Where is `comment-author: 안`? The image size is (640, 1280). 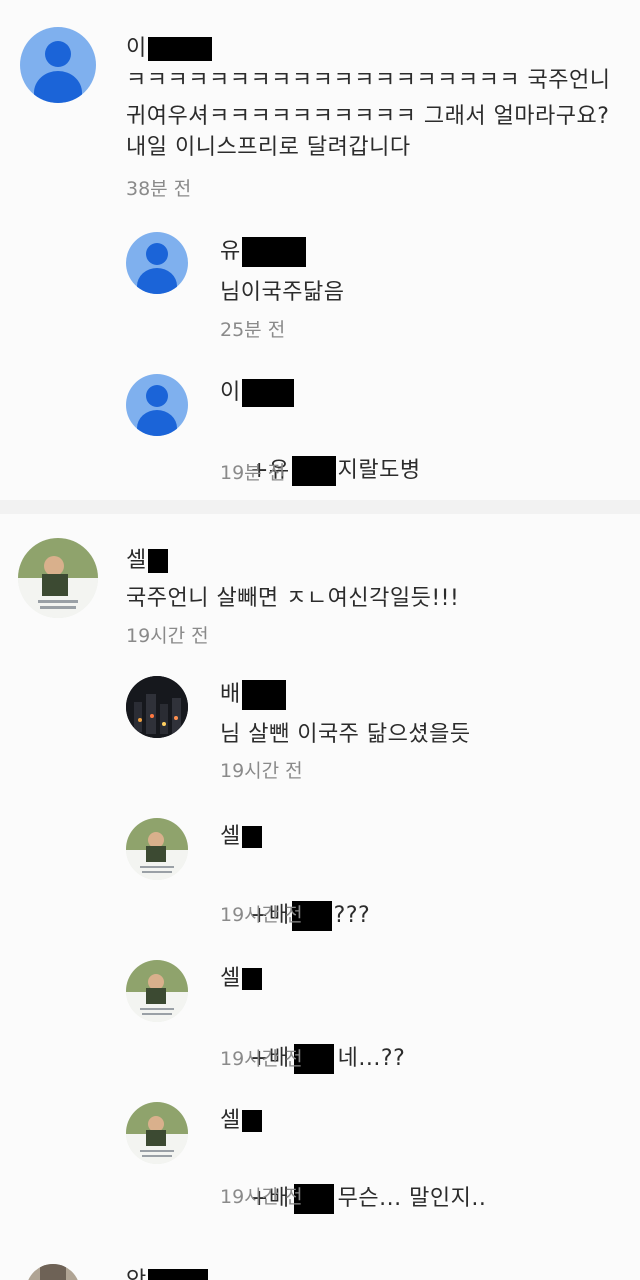
comment-author: 안 is located at coordinates (167, 1271).